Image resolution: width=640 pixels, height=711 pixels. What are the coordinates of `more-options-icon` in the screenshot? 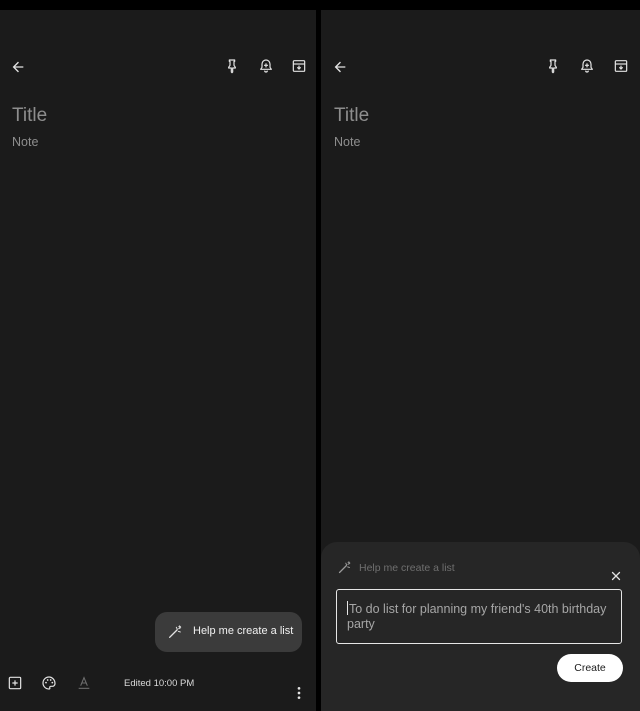 It's located at (299, 693).